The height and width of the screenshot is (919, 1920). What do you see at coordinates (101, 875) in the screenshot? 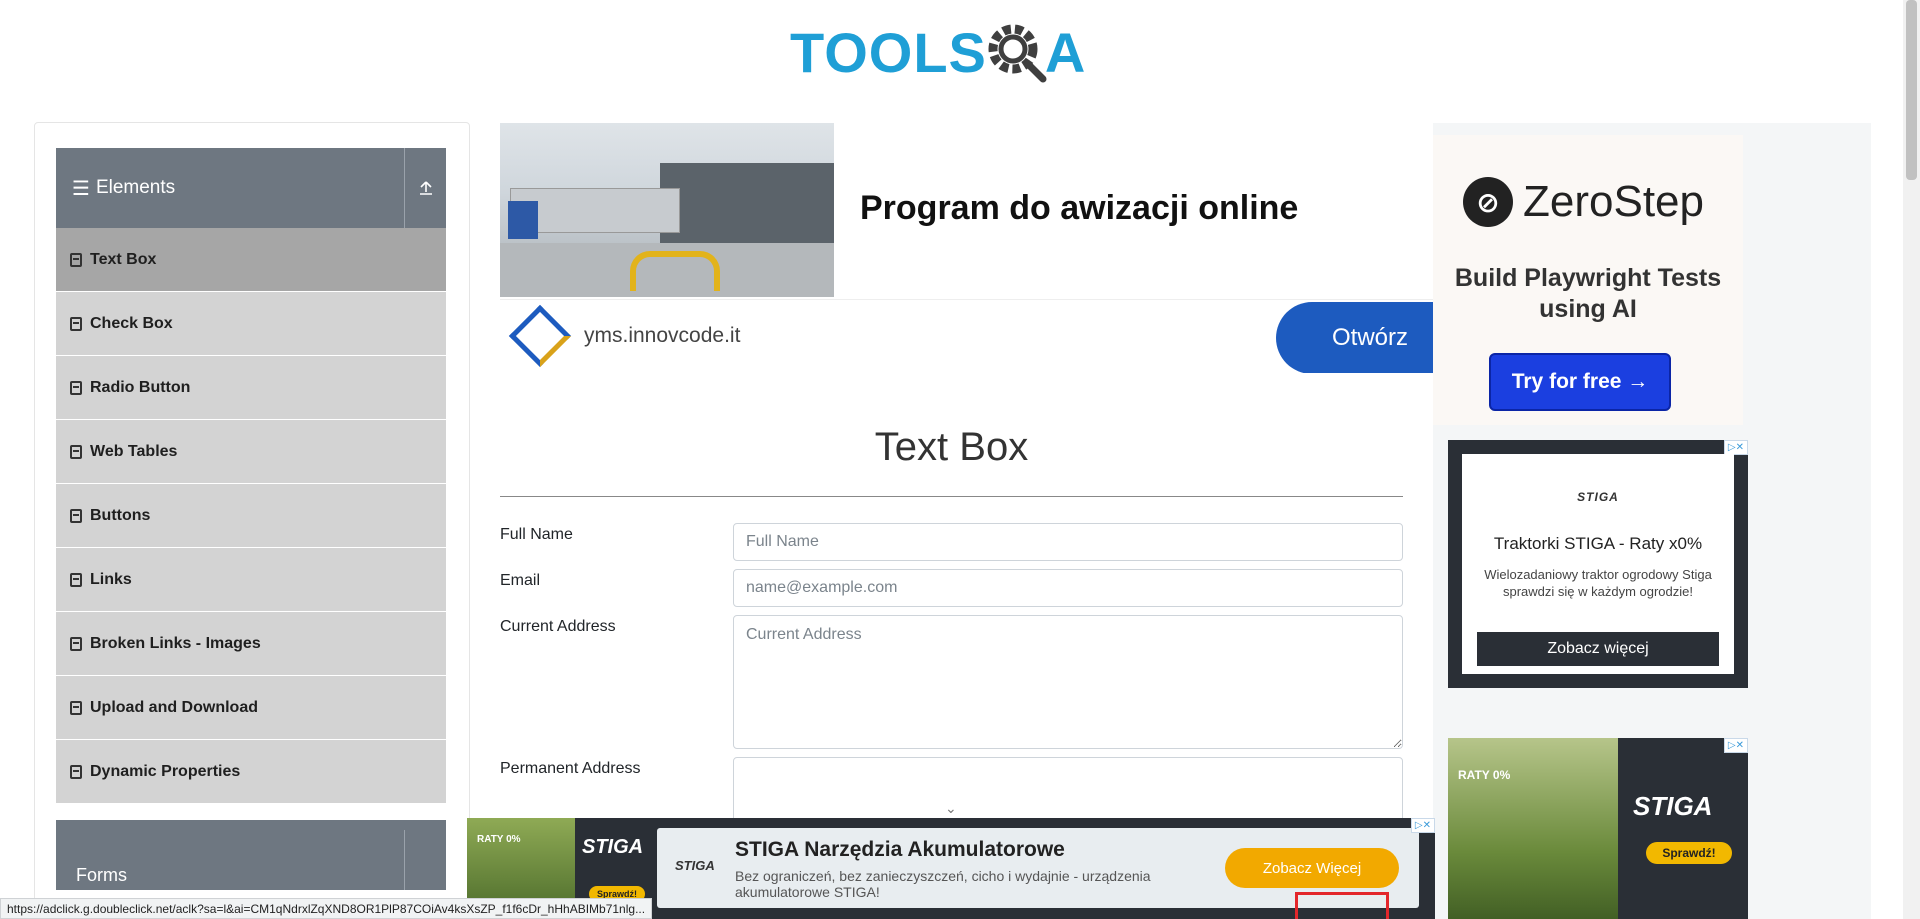
I see `forms-group-label: Forms` at bounding box center [101, 875].